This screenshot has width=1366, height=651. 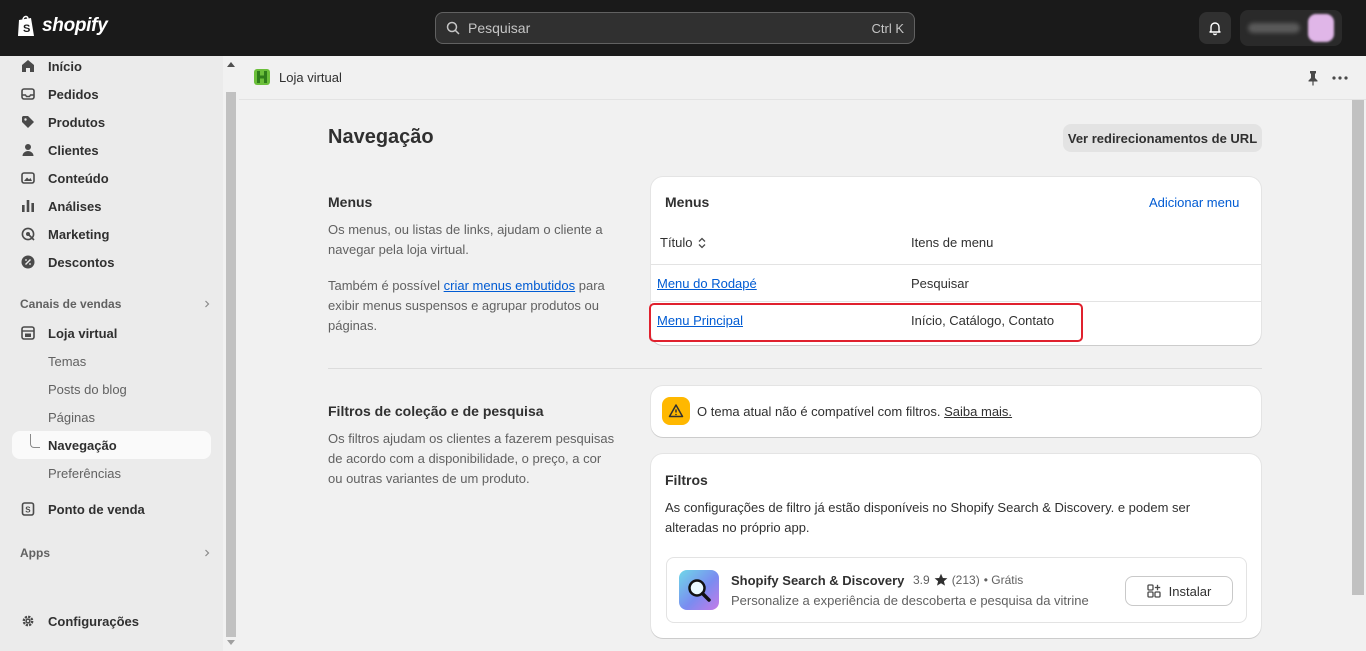 I want to click on app-rating: 3.9, so click(x=921, y=580).